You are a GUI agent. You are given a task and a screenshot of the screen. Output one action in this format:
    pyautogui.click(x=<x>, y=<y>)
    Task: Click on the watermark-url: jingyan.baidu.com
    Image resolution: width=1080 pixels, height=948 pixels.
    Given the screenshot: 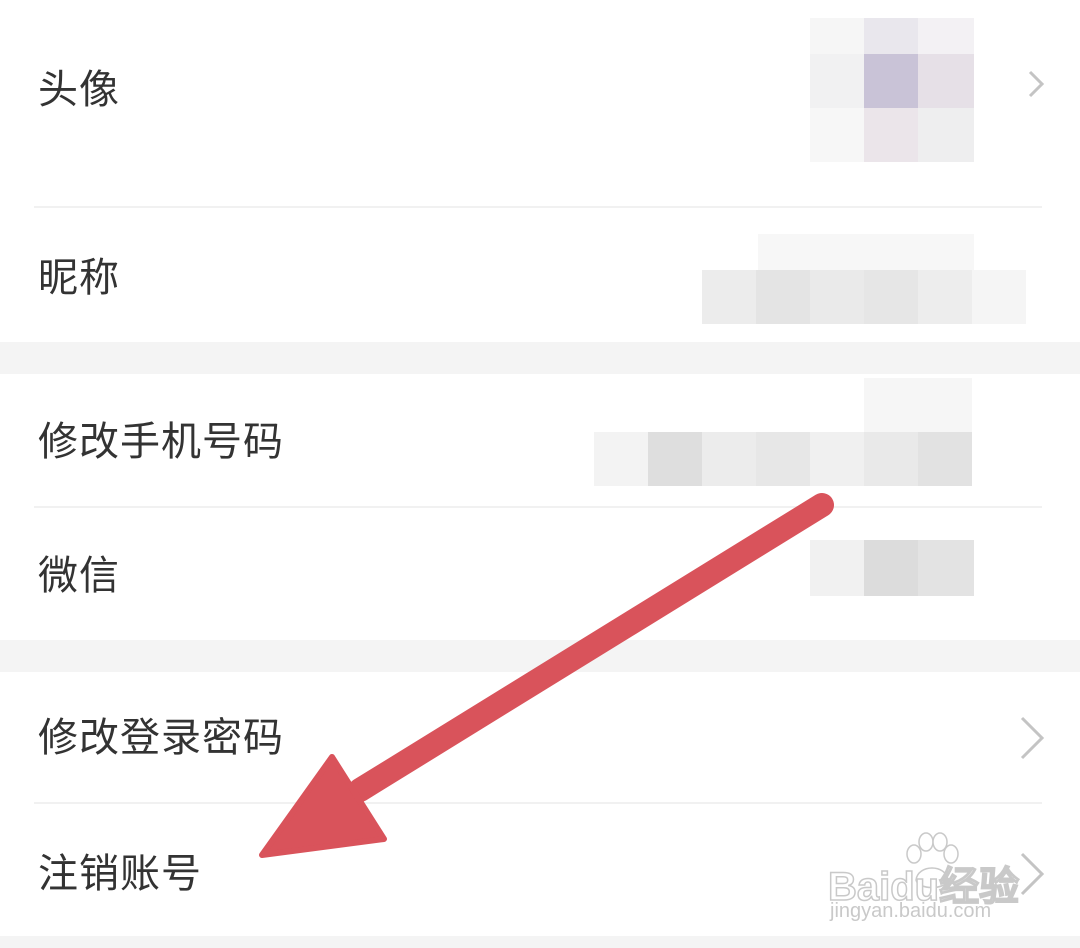 What is the action you would take?
    pyautogui.click(x=911, y=911)
    